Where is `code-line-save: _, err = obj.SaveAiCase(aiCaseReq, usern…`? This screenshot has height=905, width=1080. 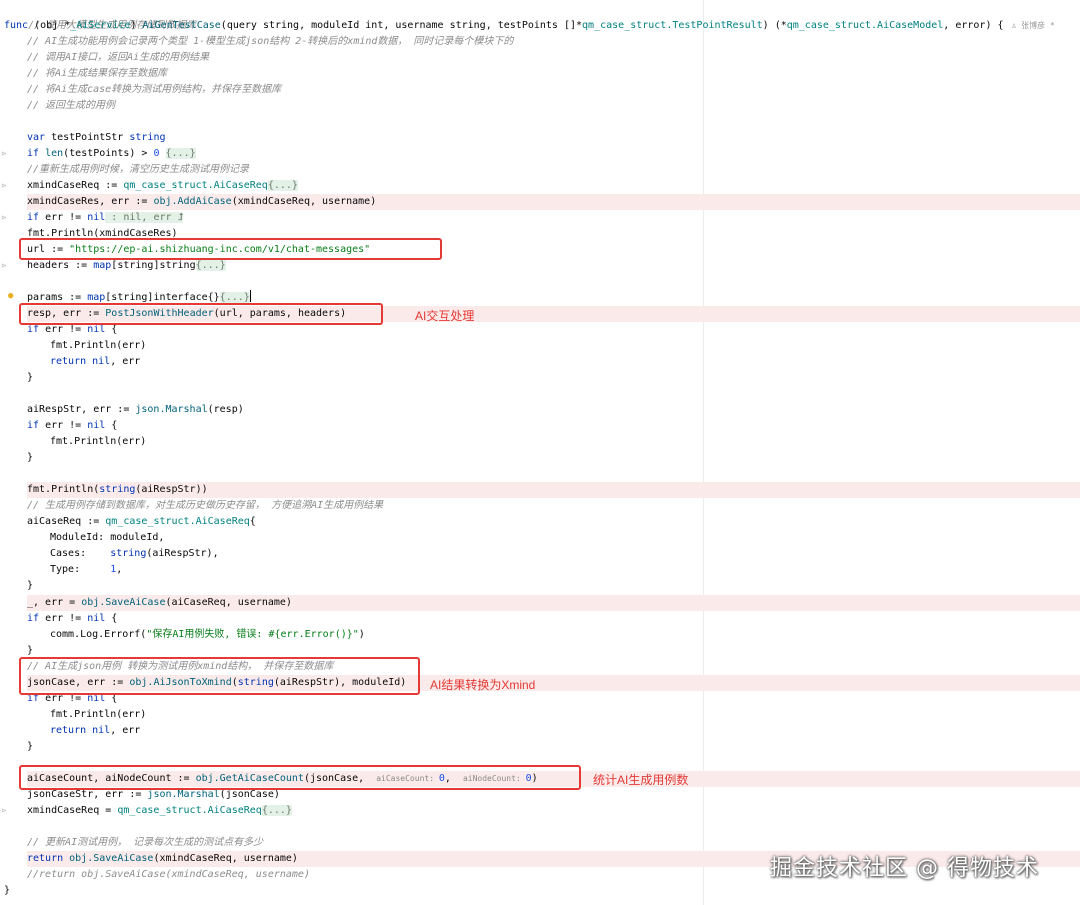 code-line-save: _, err = obj.SaveAiCase(aiCaseReq, usern… is located at coordinates (553, 603).